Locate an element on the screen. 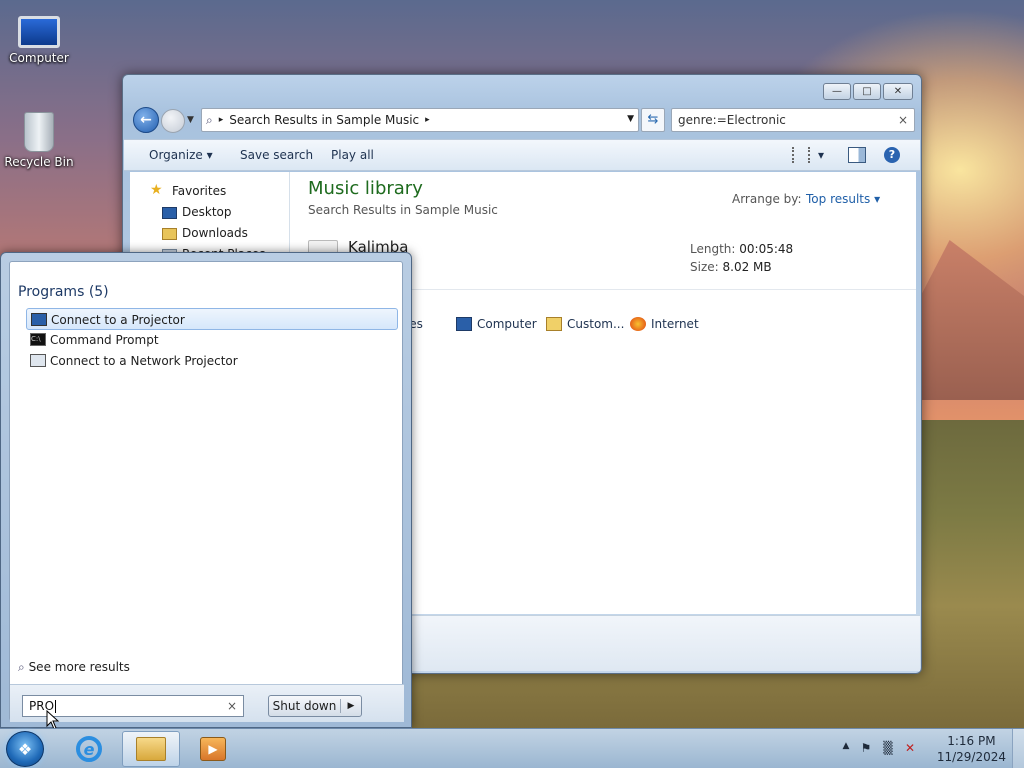  file-length: Length: 00:05:48 is located at coordinates (741, 249).